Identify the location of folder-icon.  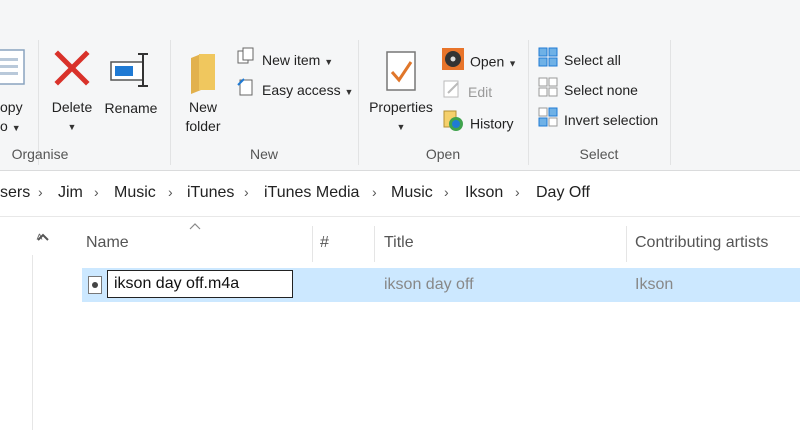
(203, 74).